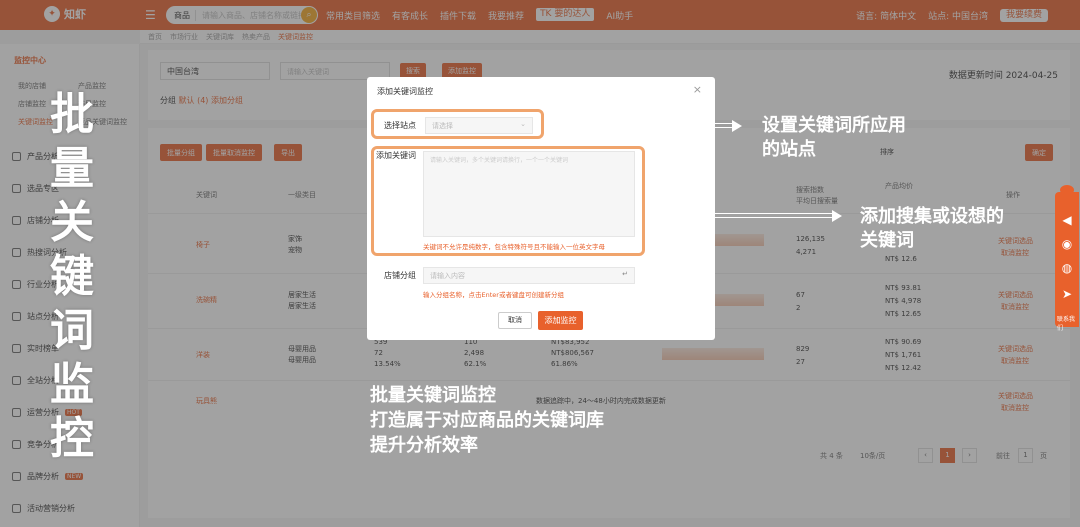 The image size is (1080, 527). What do you see at coordinates (625, 274) in the screenshot?
I see `enter-icon: ↵` at bounding box center [625, 274].